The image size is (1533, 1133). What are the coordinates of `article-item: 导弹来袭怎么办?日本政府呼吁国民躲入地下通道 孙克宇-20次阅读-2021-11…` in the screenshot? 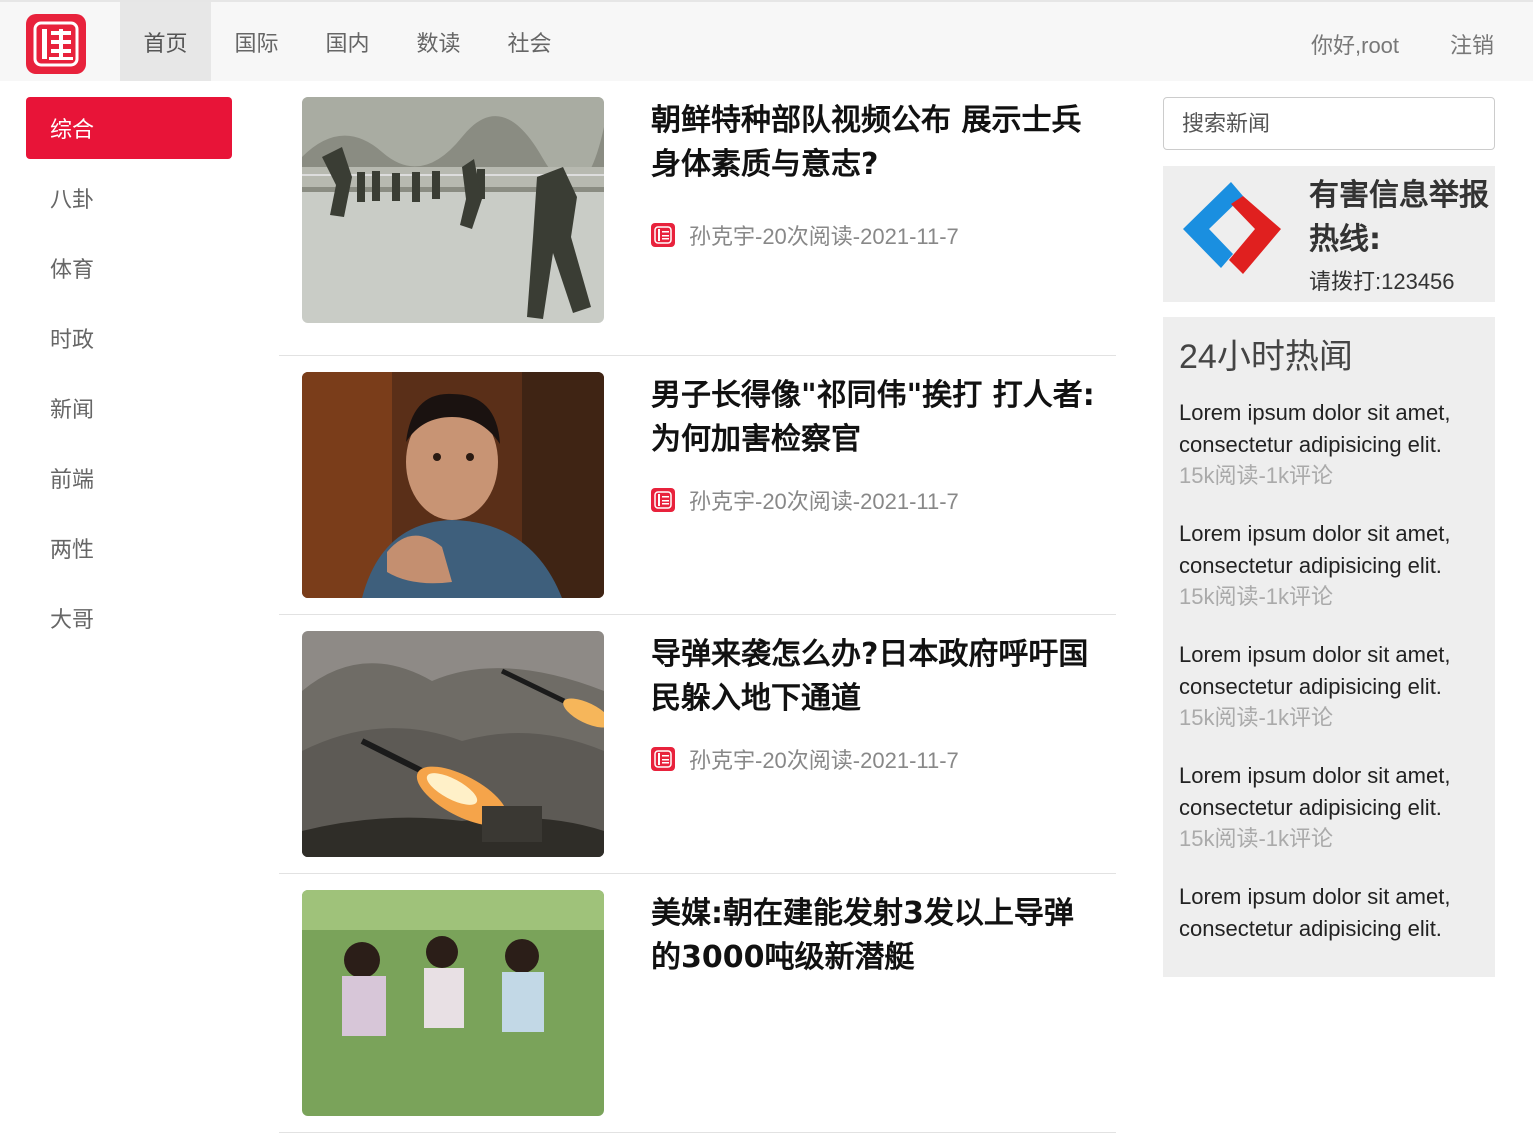 It's located at (697, 744).